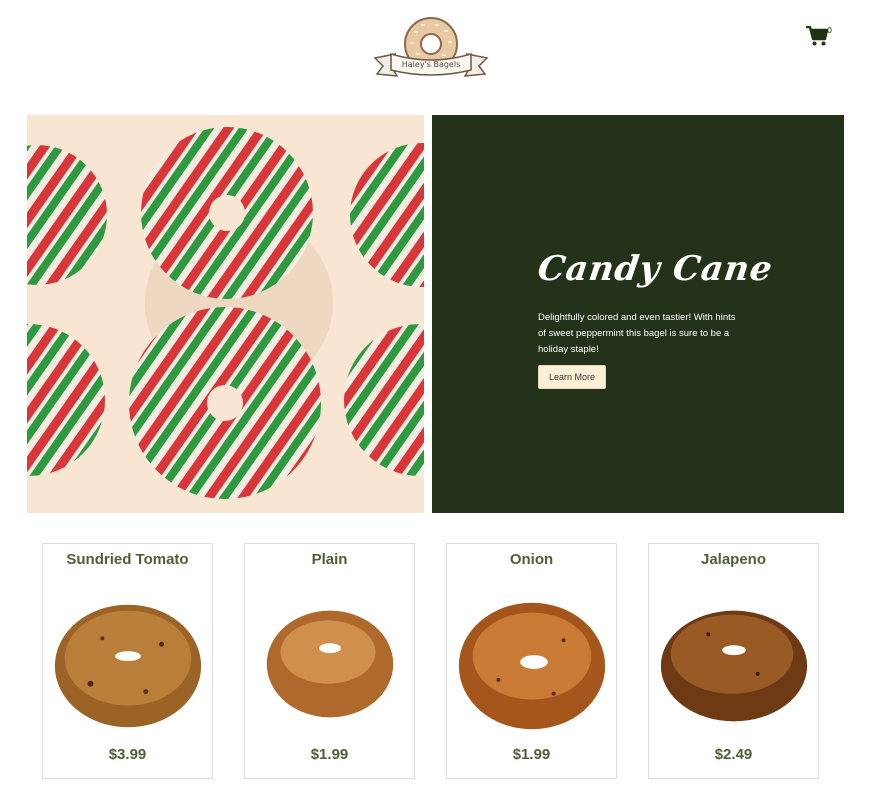 The width and height of the screenshot is (871, 792). What do you see at coordinates (733, 754) in the screenshot?
I see `product-price: $2.49` at bounding box center [733, 754].